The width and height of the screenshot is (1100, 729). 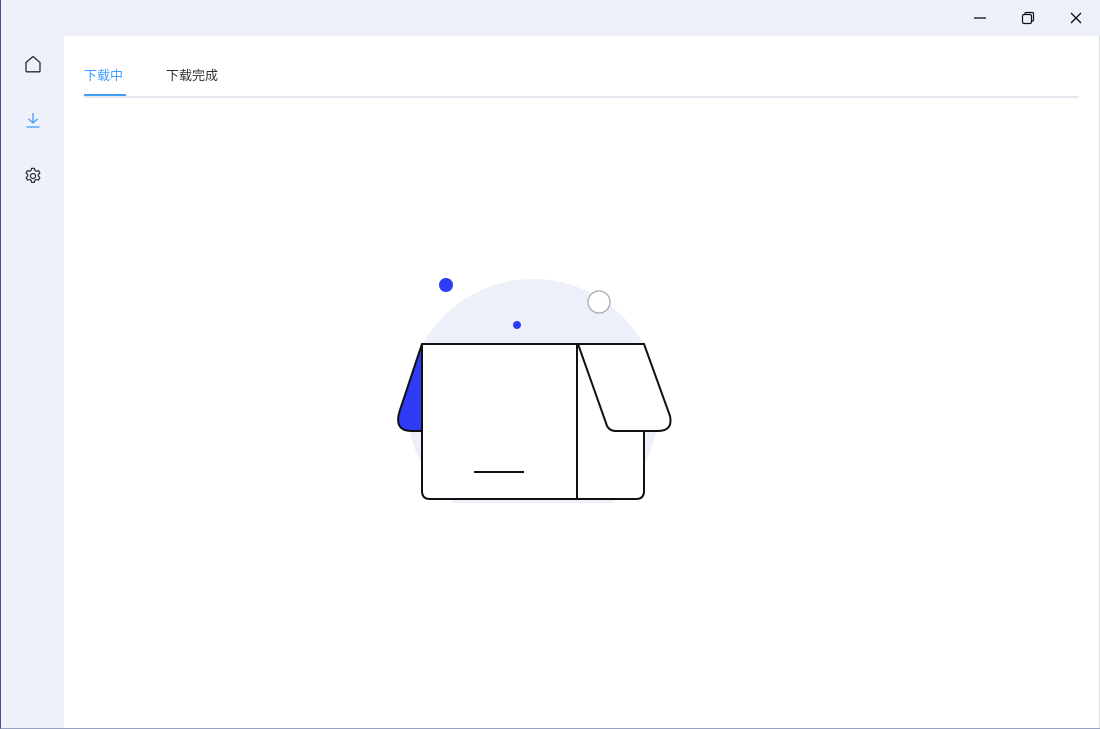 I want to click on home-icon, so click(x=32, y=64).